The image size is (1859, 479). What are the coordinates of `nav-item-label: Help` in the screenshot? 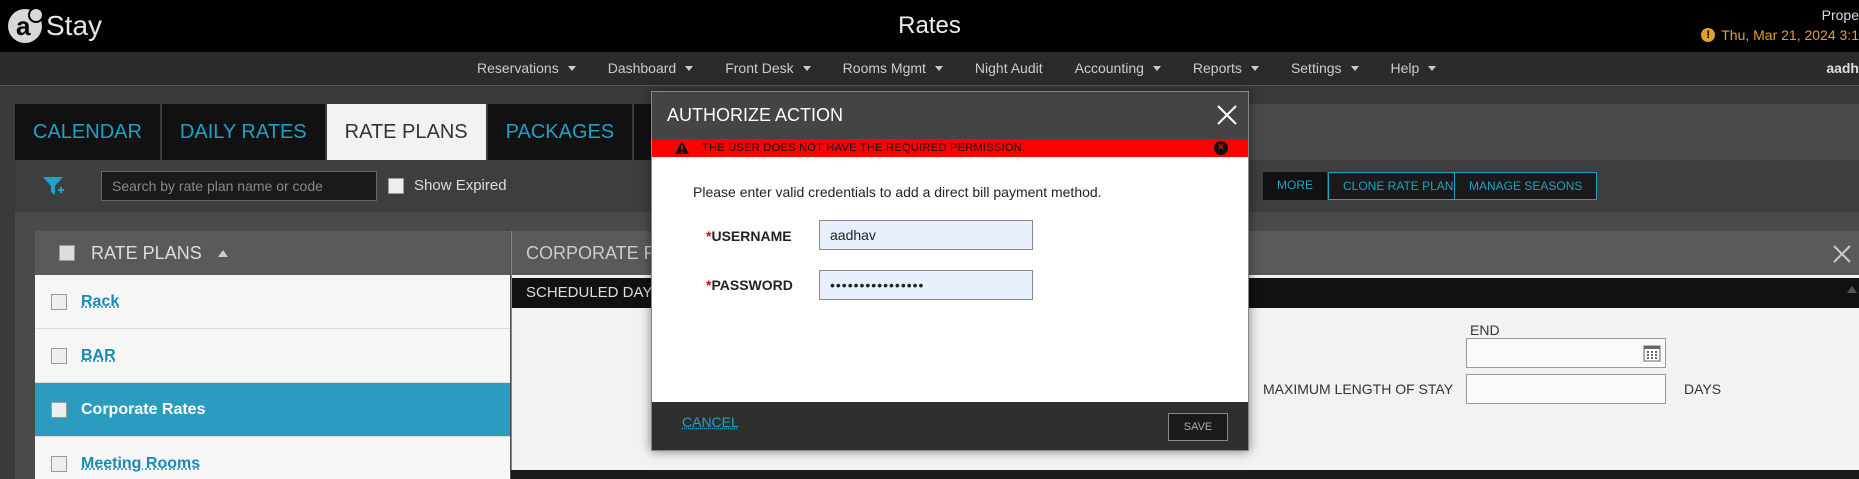 It's located at (1405, 68).